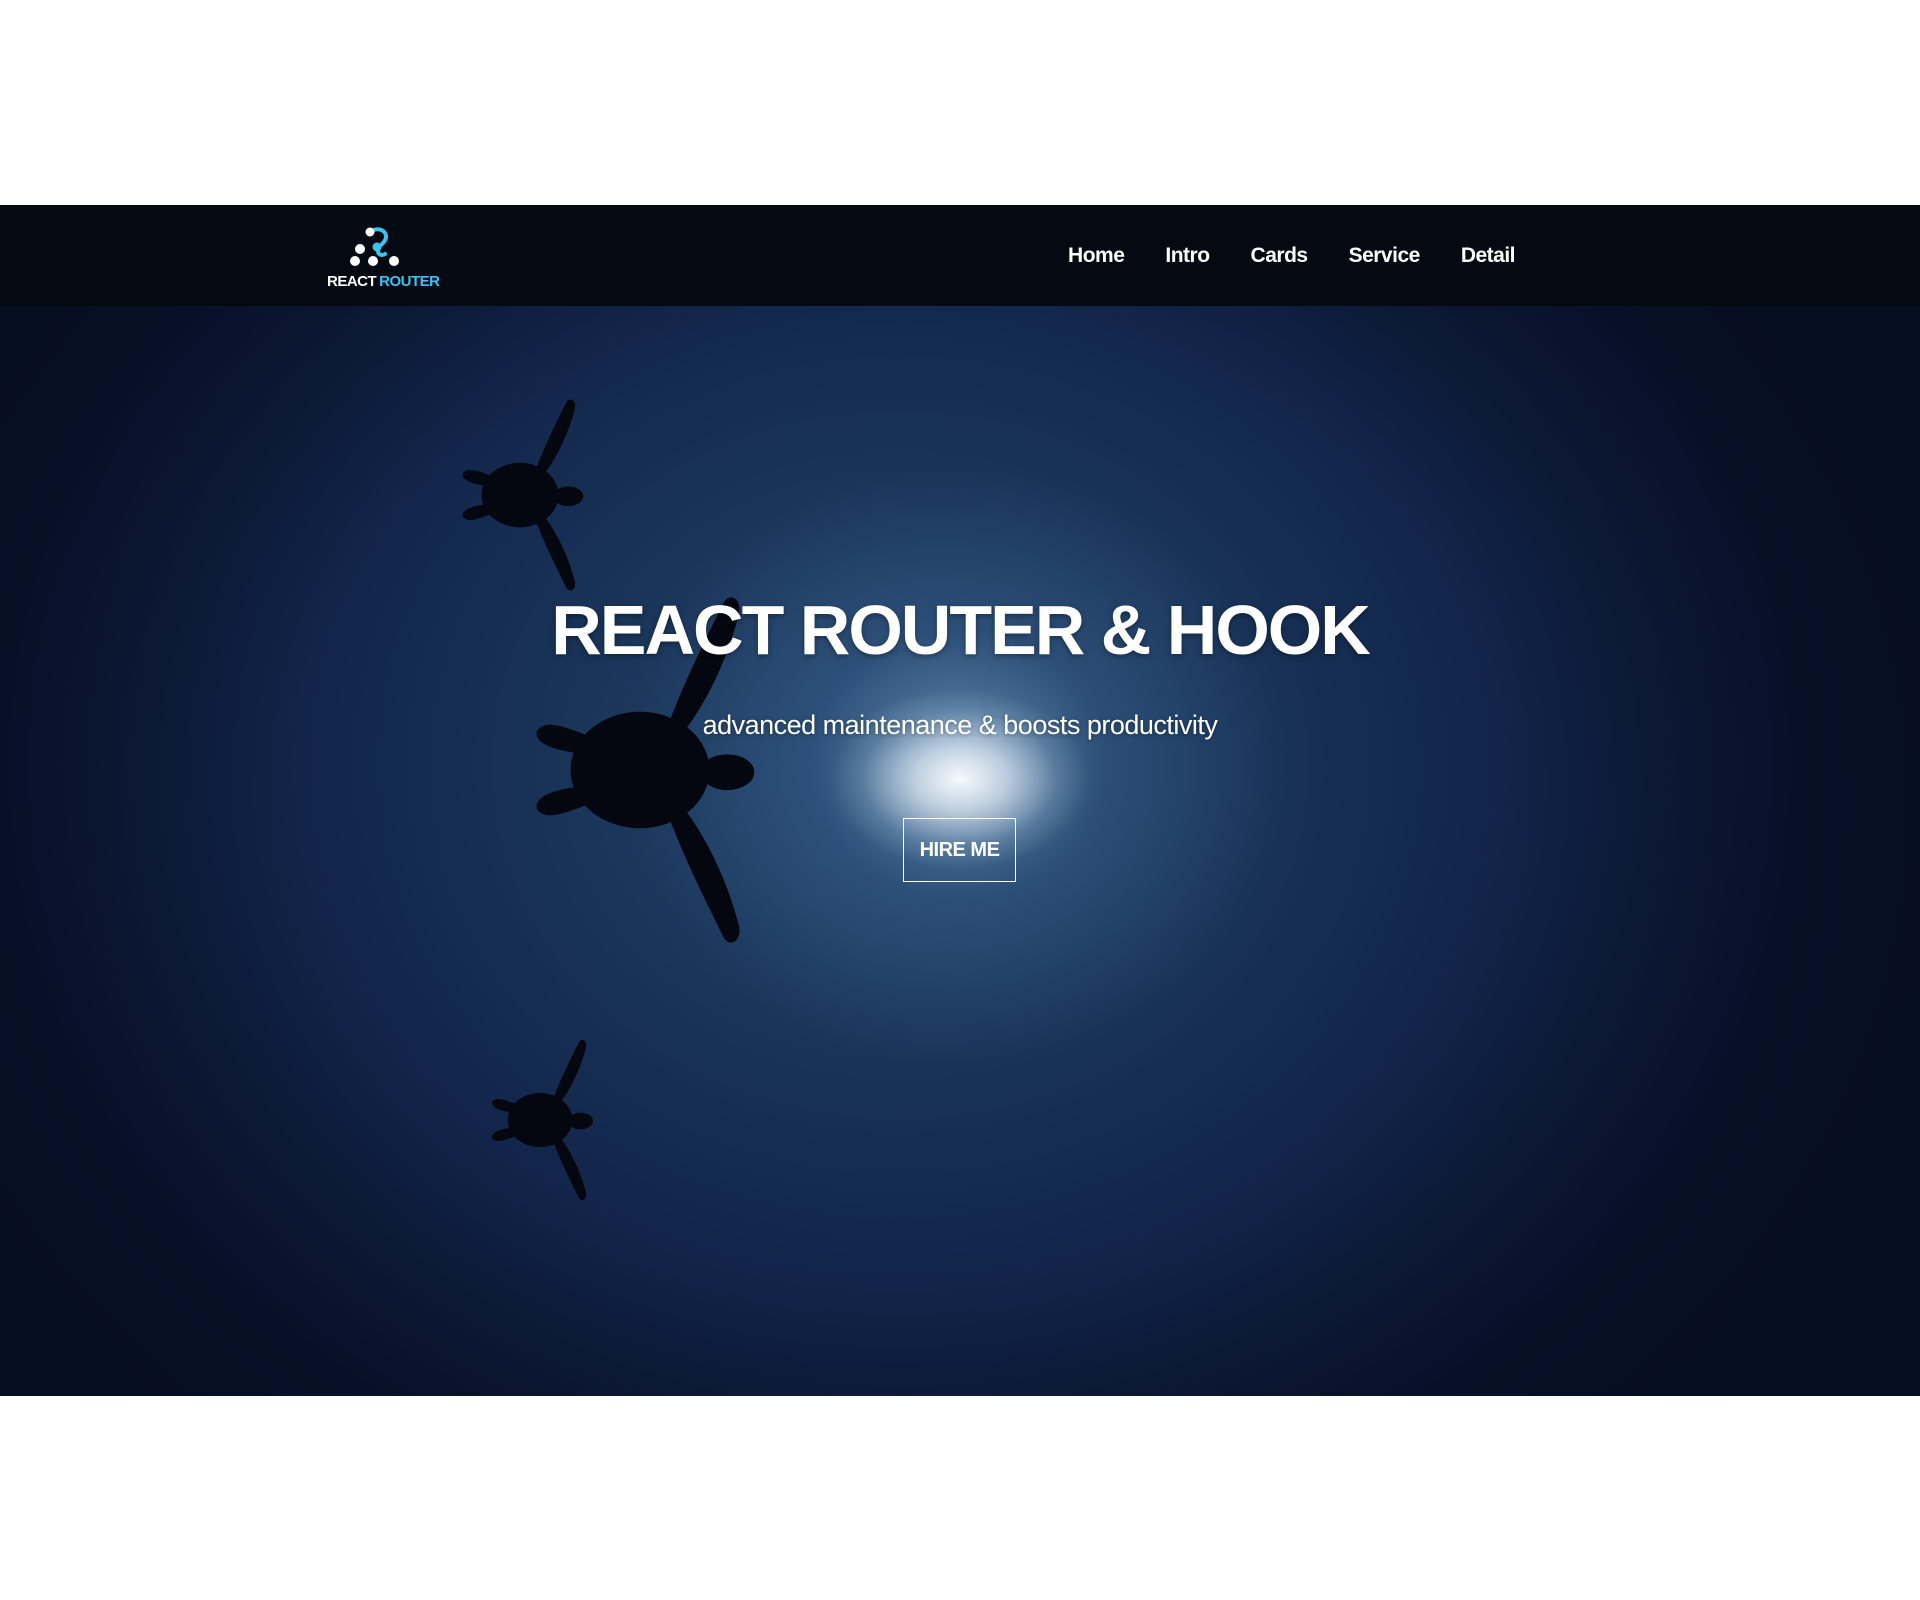 The image size is (1920, 1600). What do you see at coordinates (961, 630) in the screenshot?
I see `hero-title: REACT ROUTER & HOOK` at bounding box center [961, 630].